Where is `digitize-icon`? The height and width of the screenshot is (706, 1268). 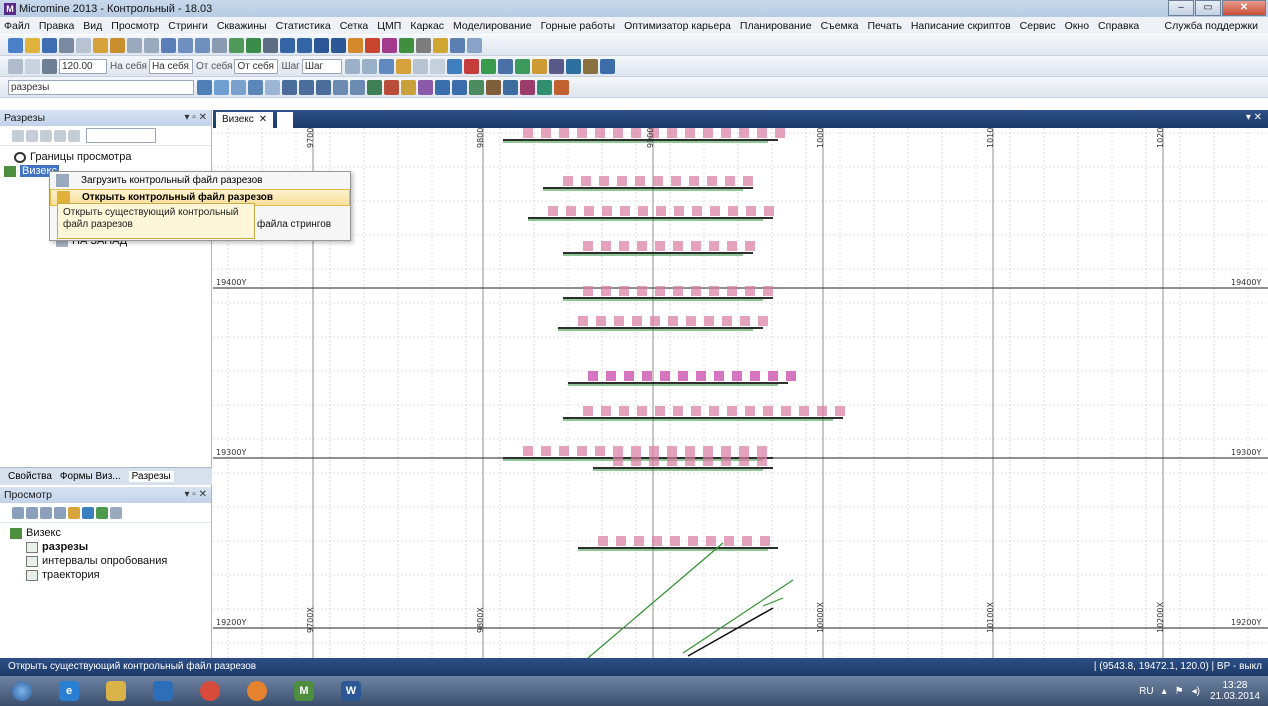
digitize-icon is located at coordinates (221, 87).